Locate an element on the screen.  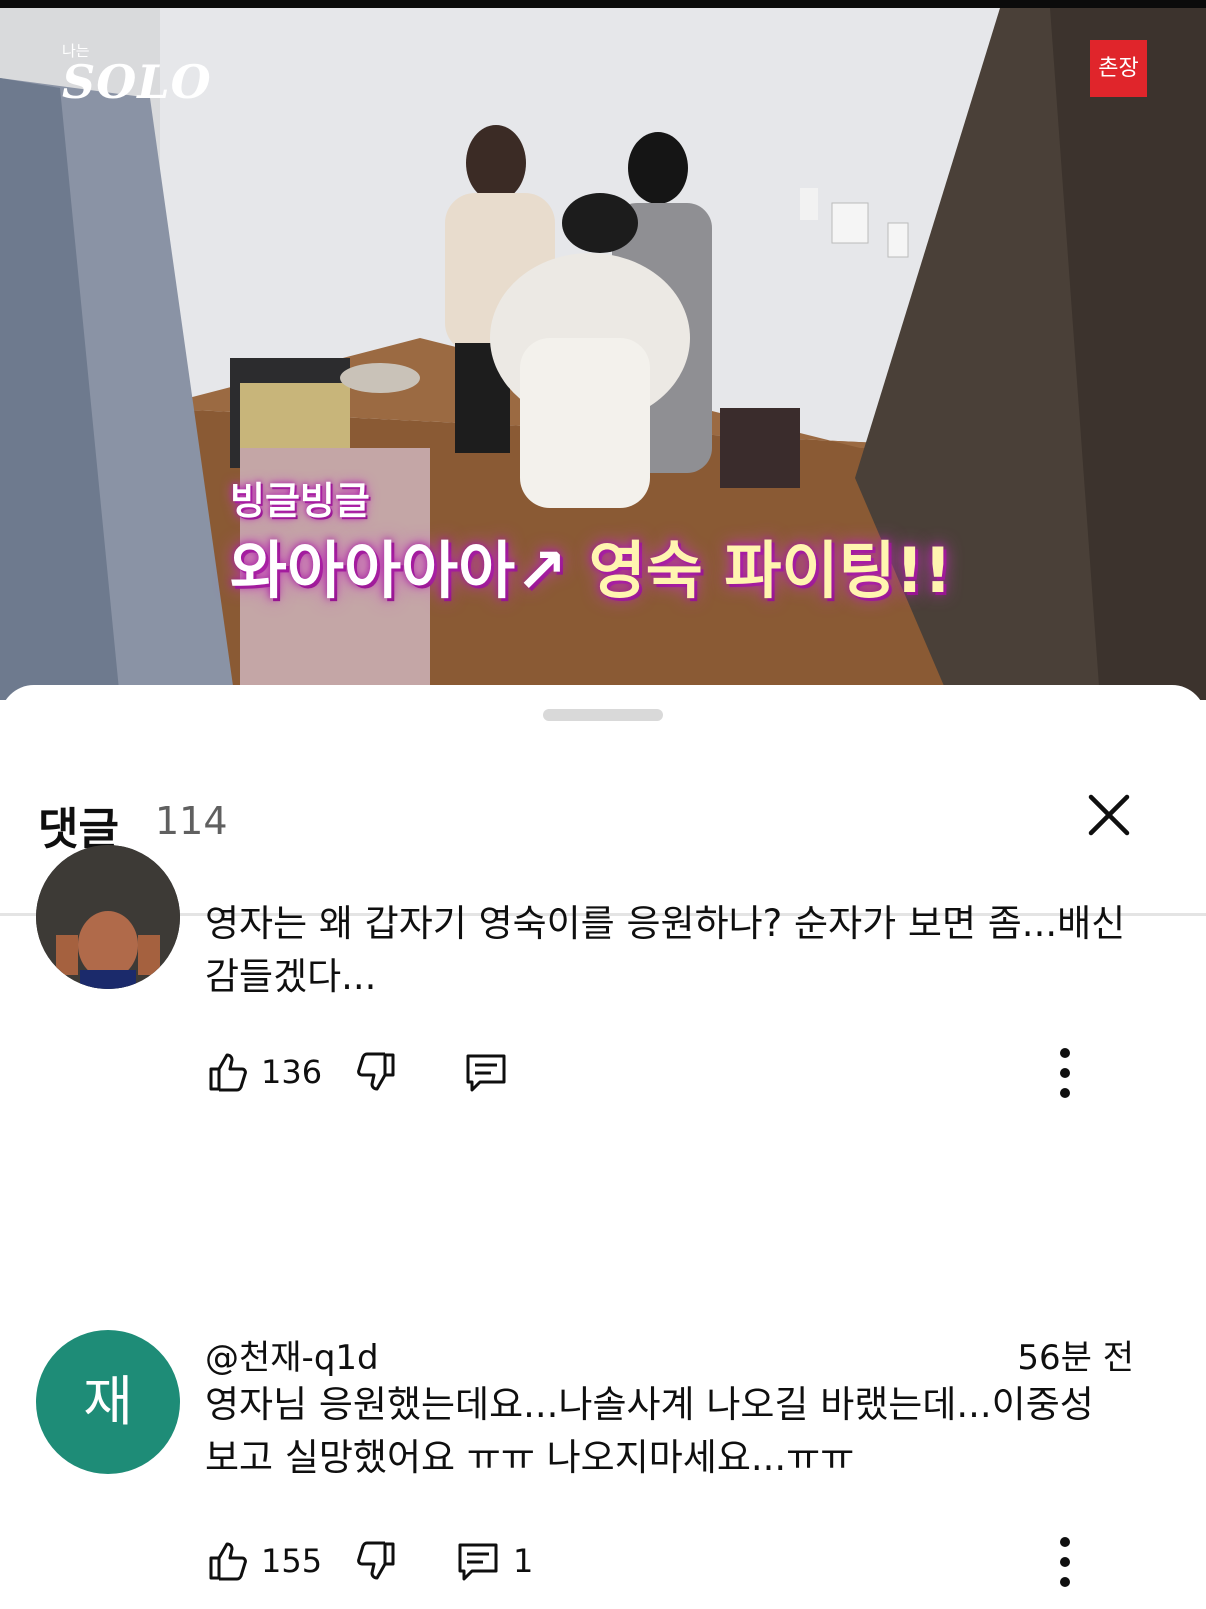
drag-handle is located at coordinates (603, 715).